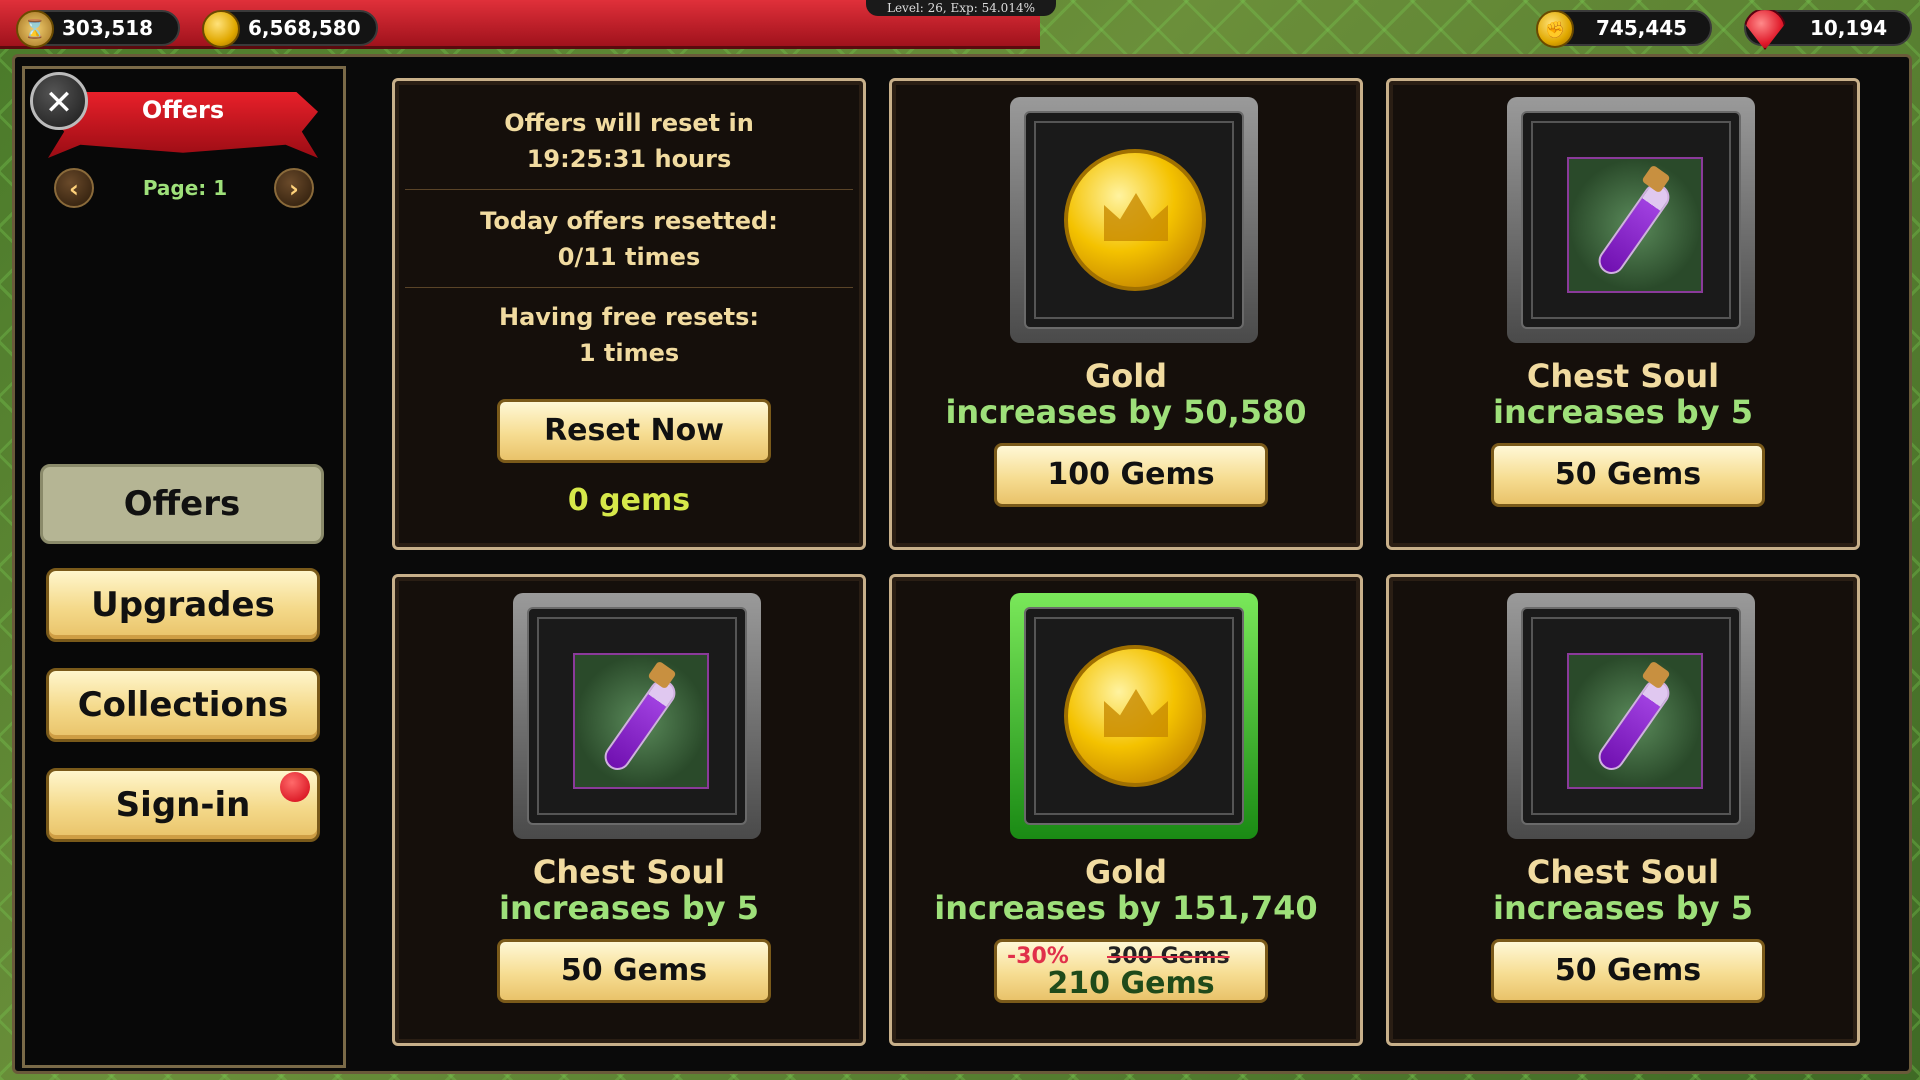 The height and width of the screenshot is (1080, 1920). What do you see at coordinates (629, 221) in the screenshot?
I see `resetted-label: Today offers resetted:` at bounding box center [629, 221].